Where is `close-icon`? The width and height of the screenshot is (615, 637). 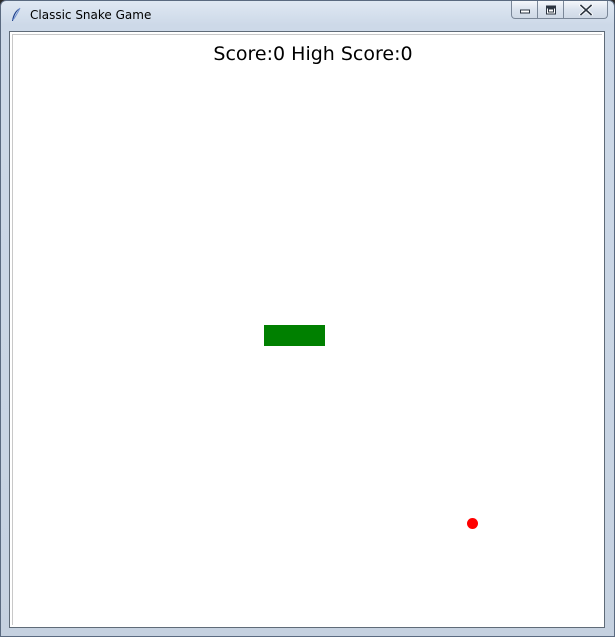
close-icon is located at coordinates (585, 9).